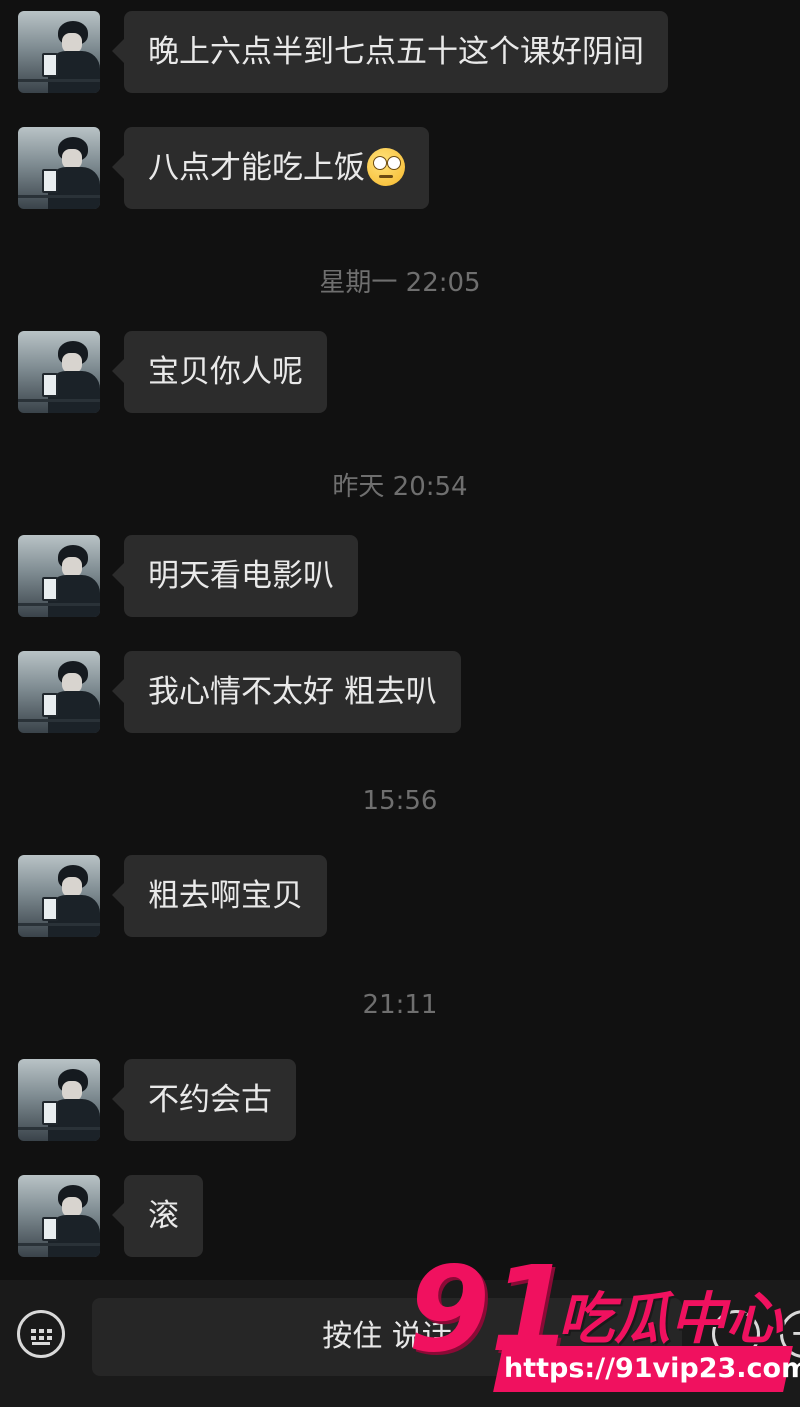  I want to click on rolling-eyes-emoji-icon, so click(386, 166).